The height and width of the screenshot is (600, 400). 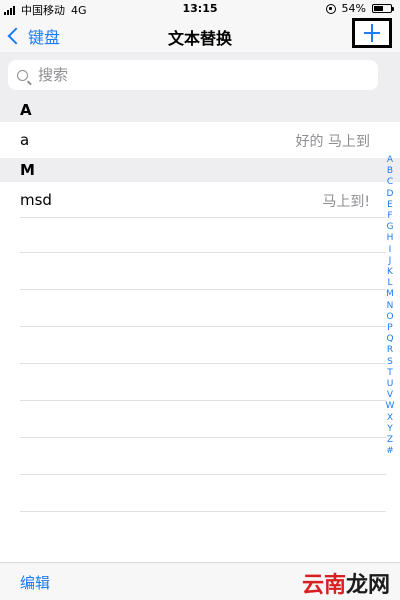 I want to click on index-letter: D, so click(x=390, y=194).